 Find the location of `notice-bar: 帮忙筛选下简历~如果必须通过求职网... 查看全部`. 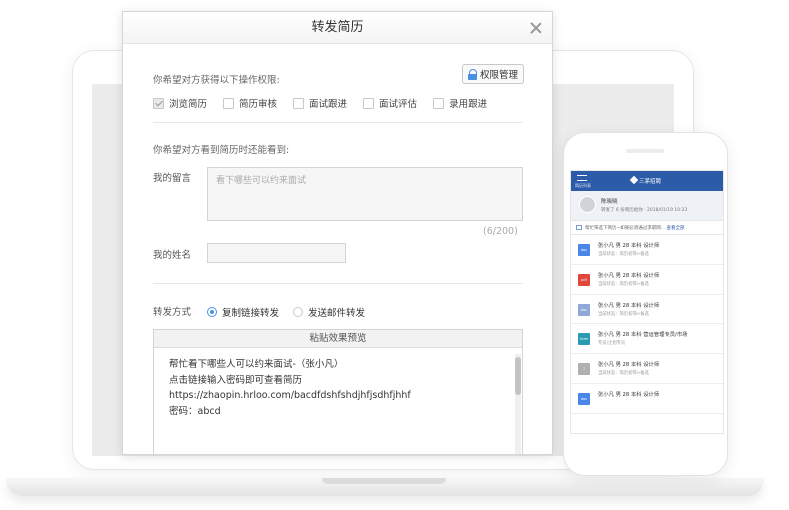

notice-bar: 帮忙筛选下简历~如果必须通过求职网... 查看全部 is located at coordinates (647, 228).